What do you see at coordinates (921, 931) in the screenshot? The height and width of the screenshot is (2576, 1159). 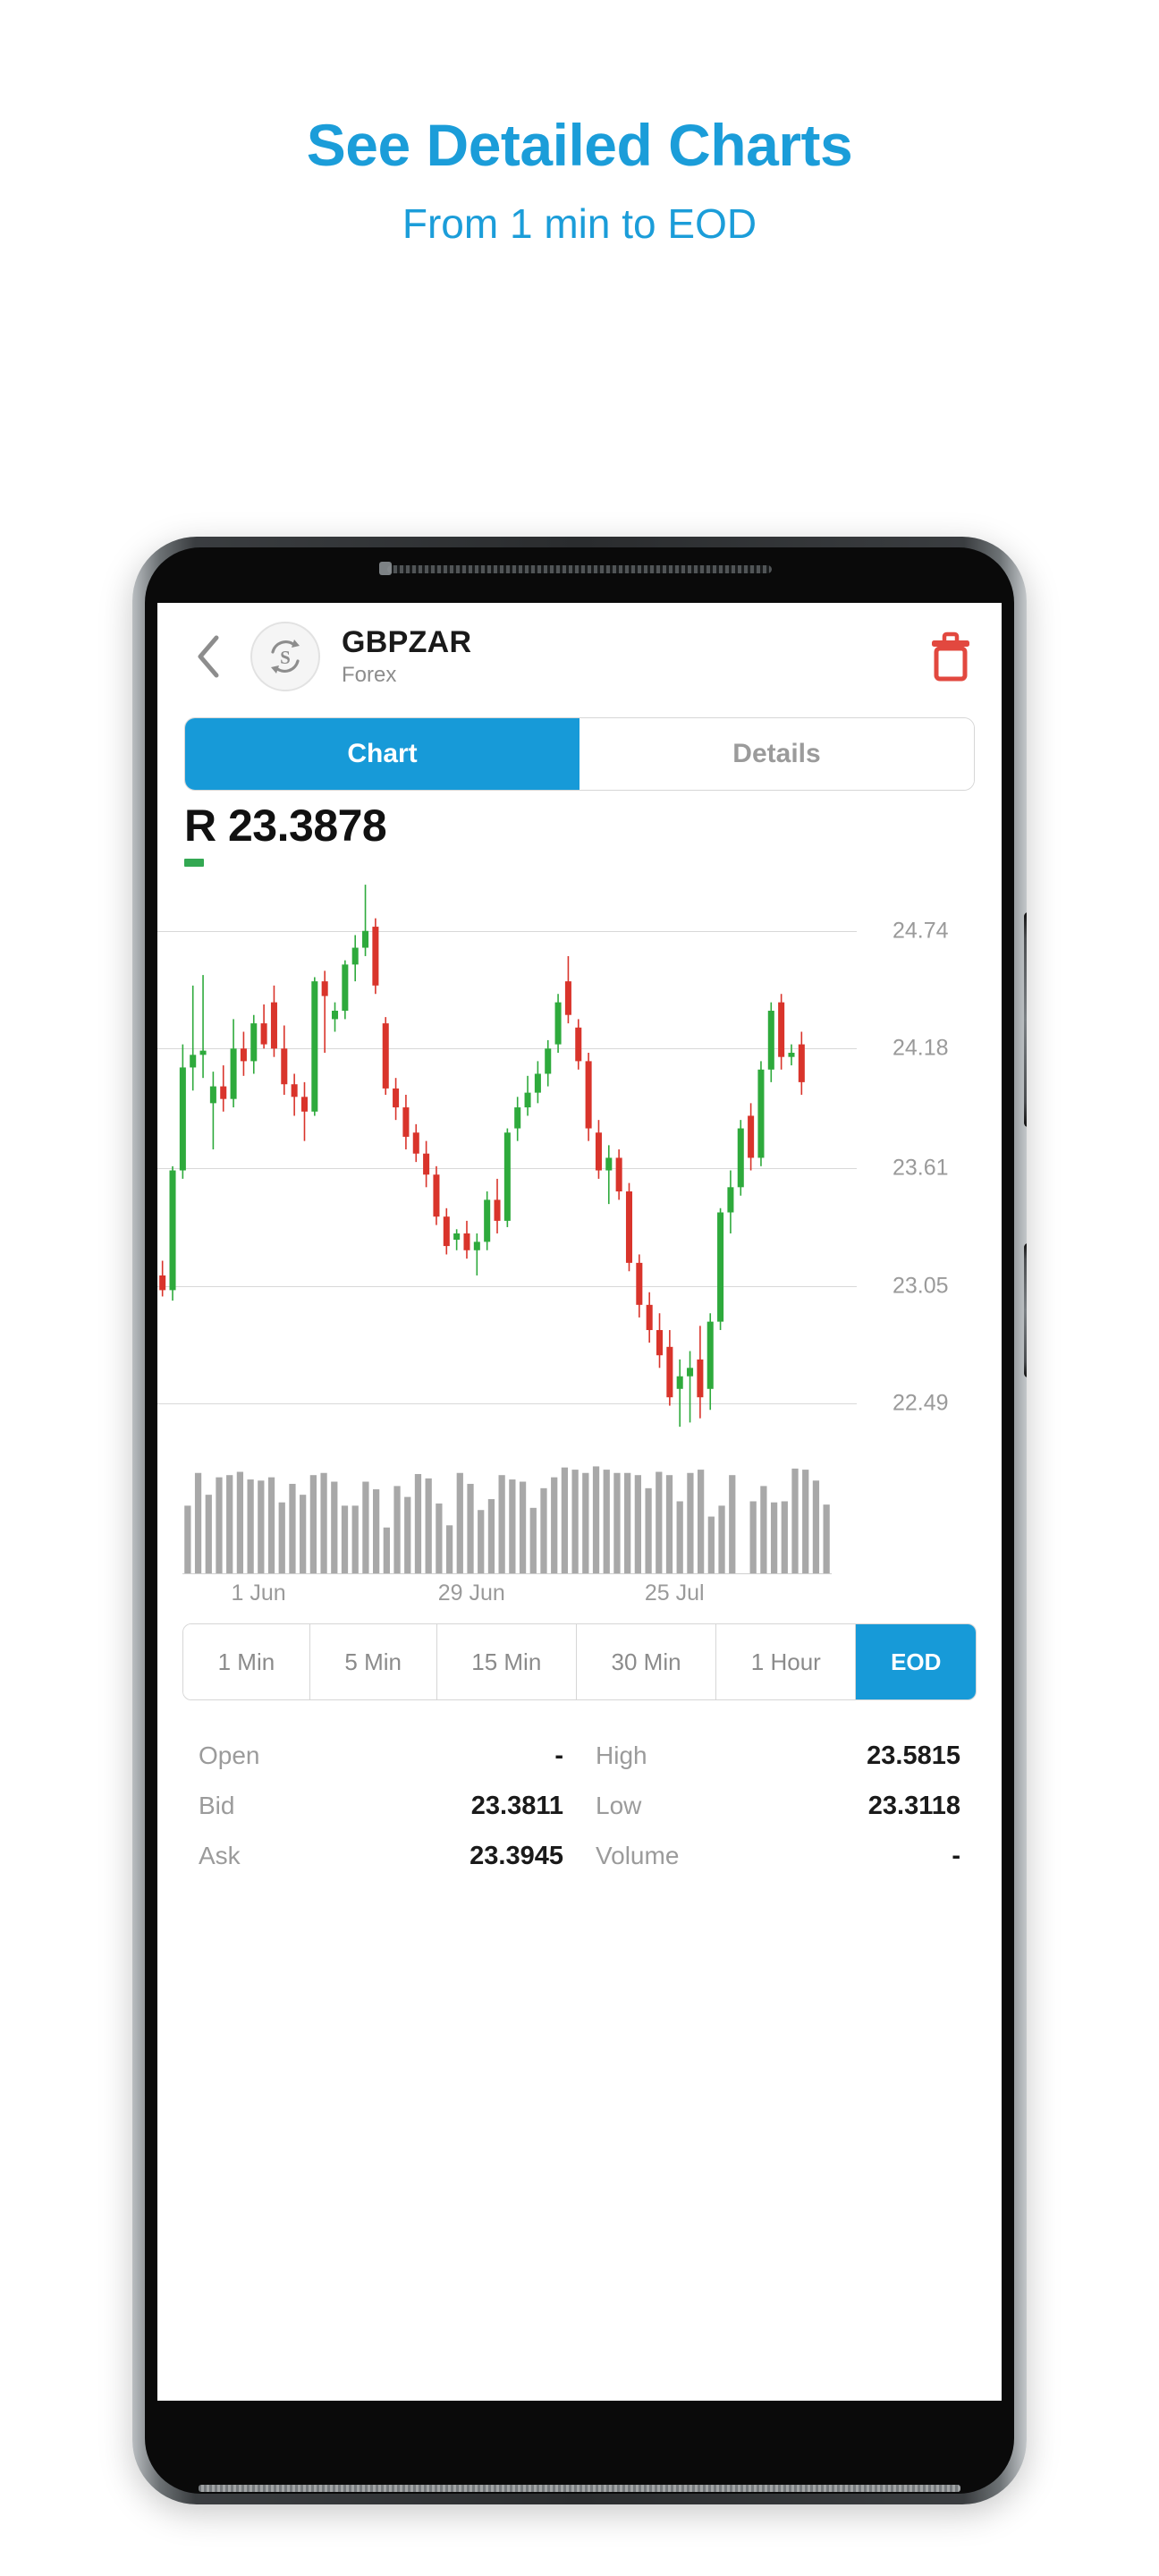 I see `y-axis-tick-label: 24.74` at bounding box center [921, 931].